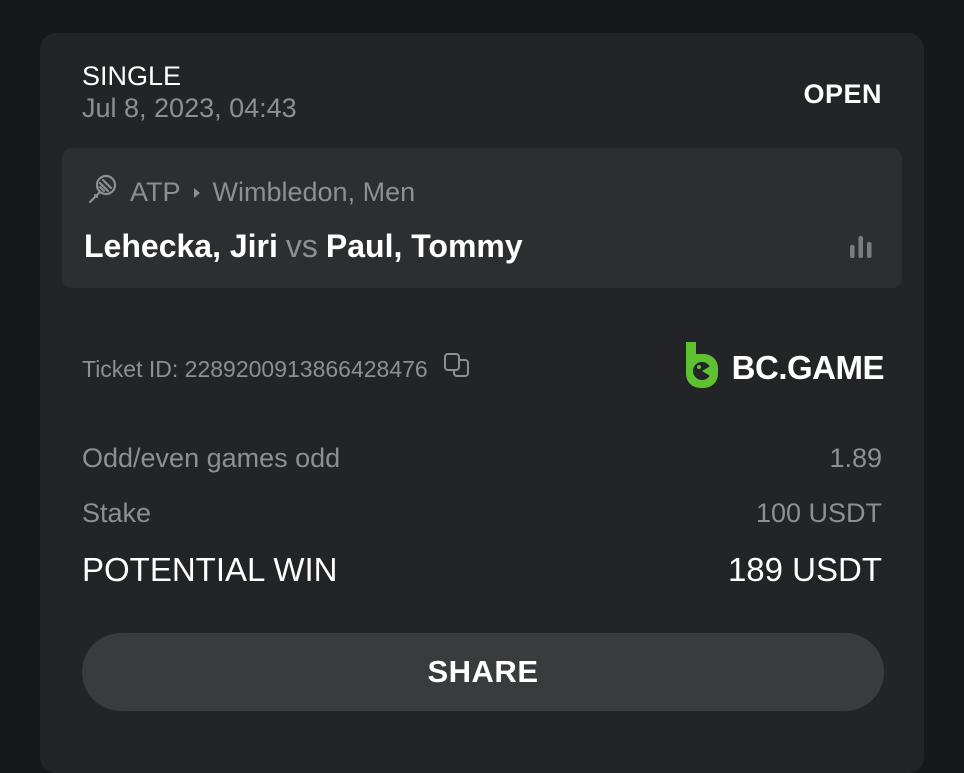 The width and height of the screenshot is (964, 773). I want to click on bar-chart-icon, so click(861, 247).